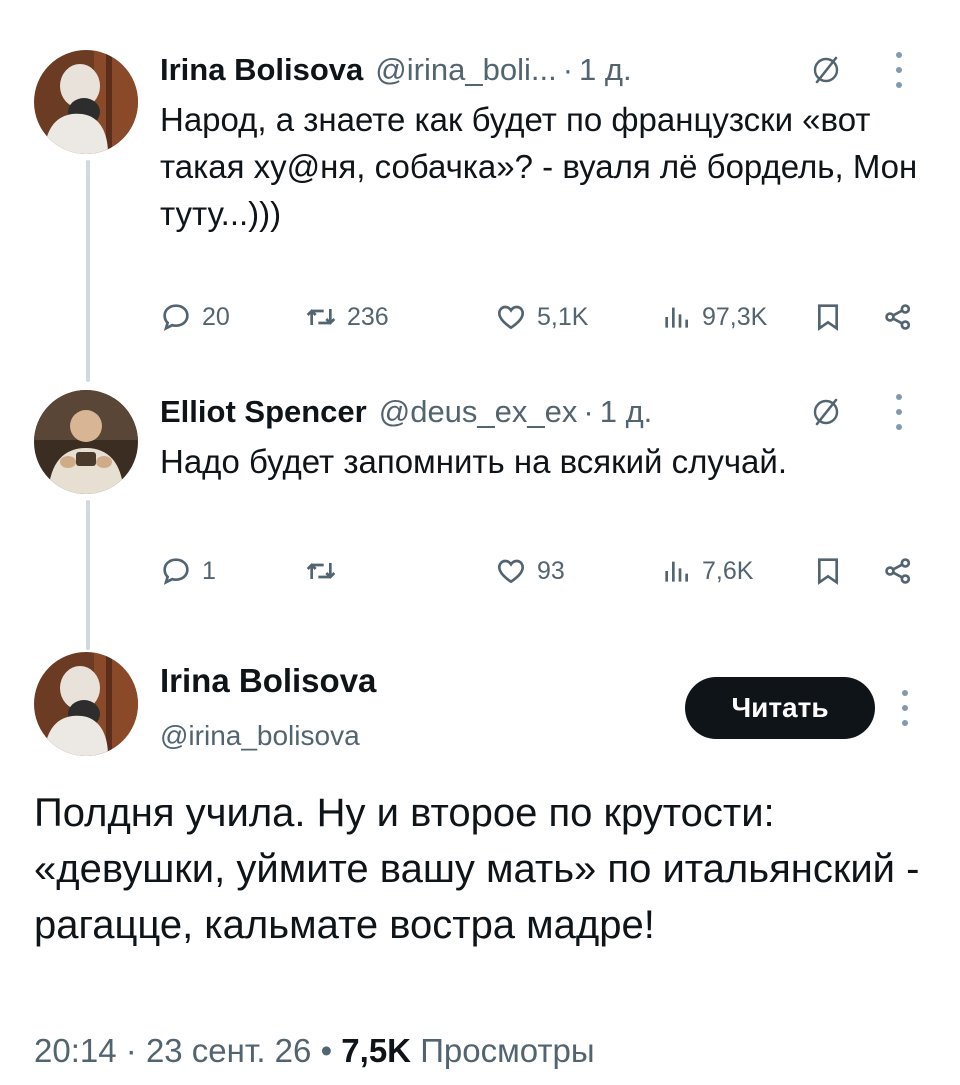 The width and height of the screenshot is (960, 1085). Describe the element at coordinates (263, 412) in the screenshot. I see `author-name: Elliot Spencer` at that location.